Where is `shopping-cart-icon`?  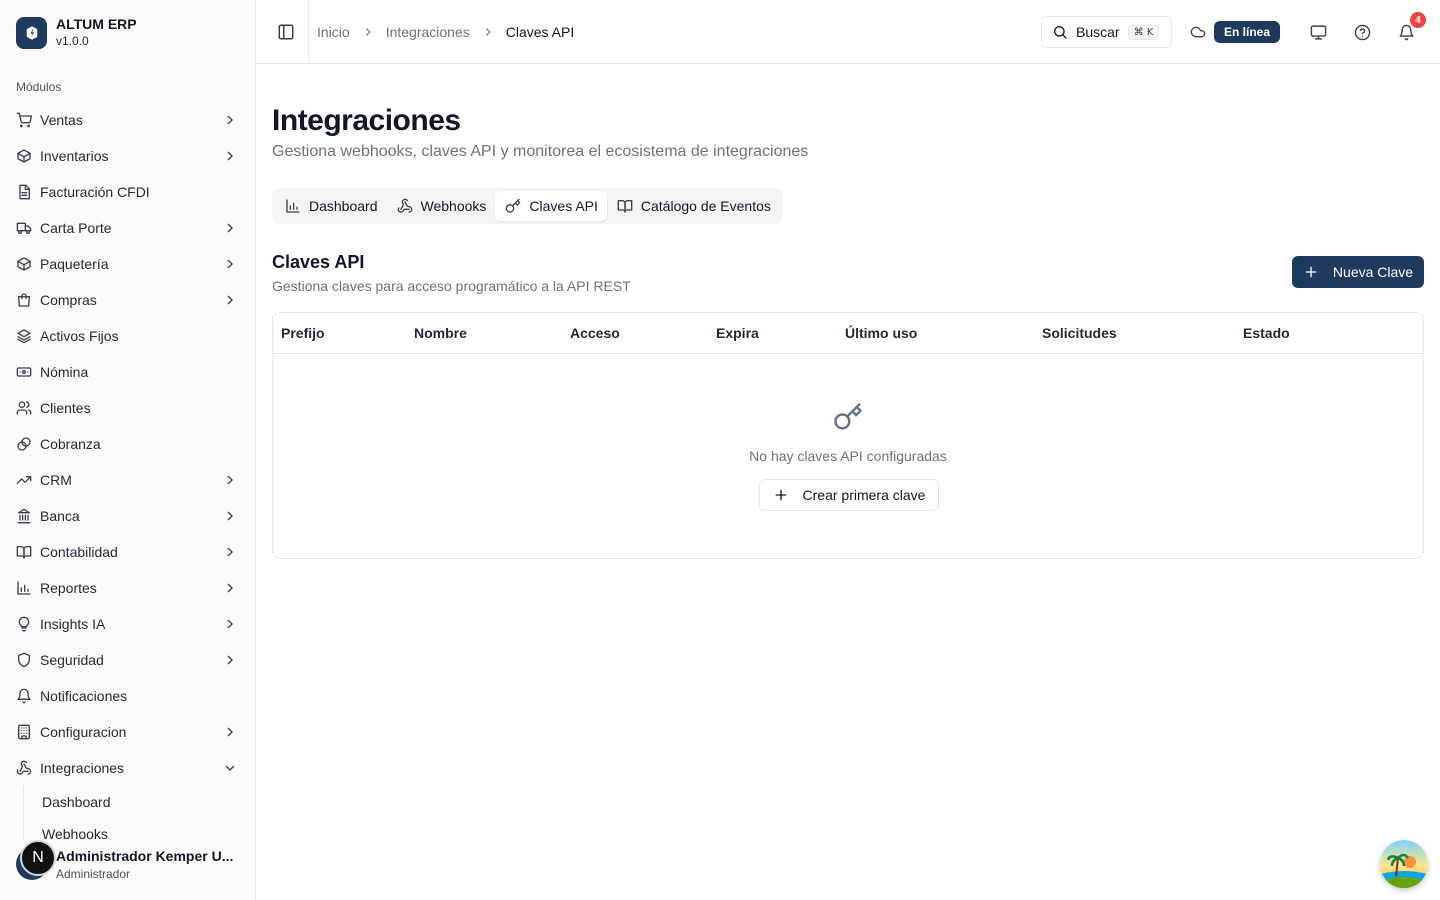 shopping-cart-icon is located at coordinates (24, 120).